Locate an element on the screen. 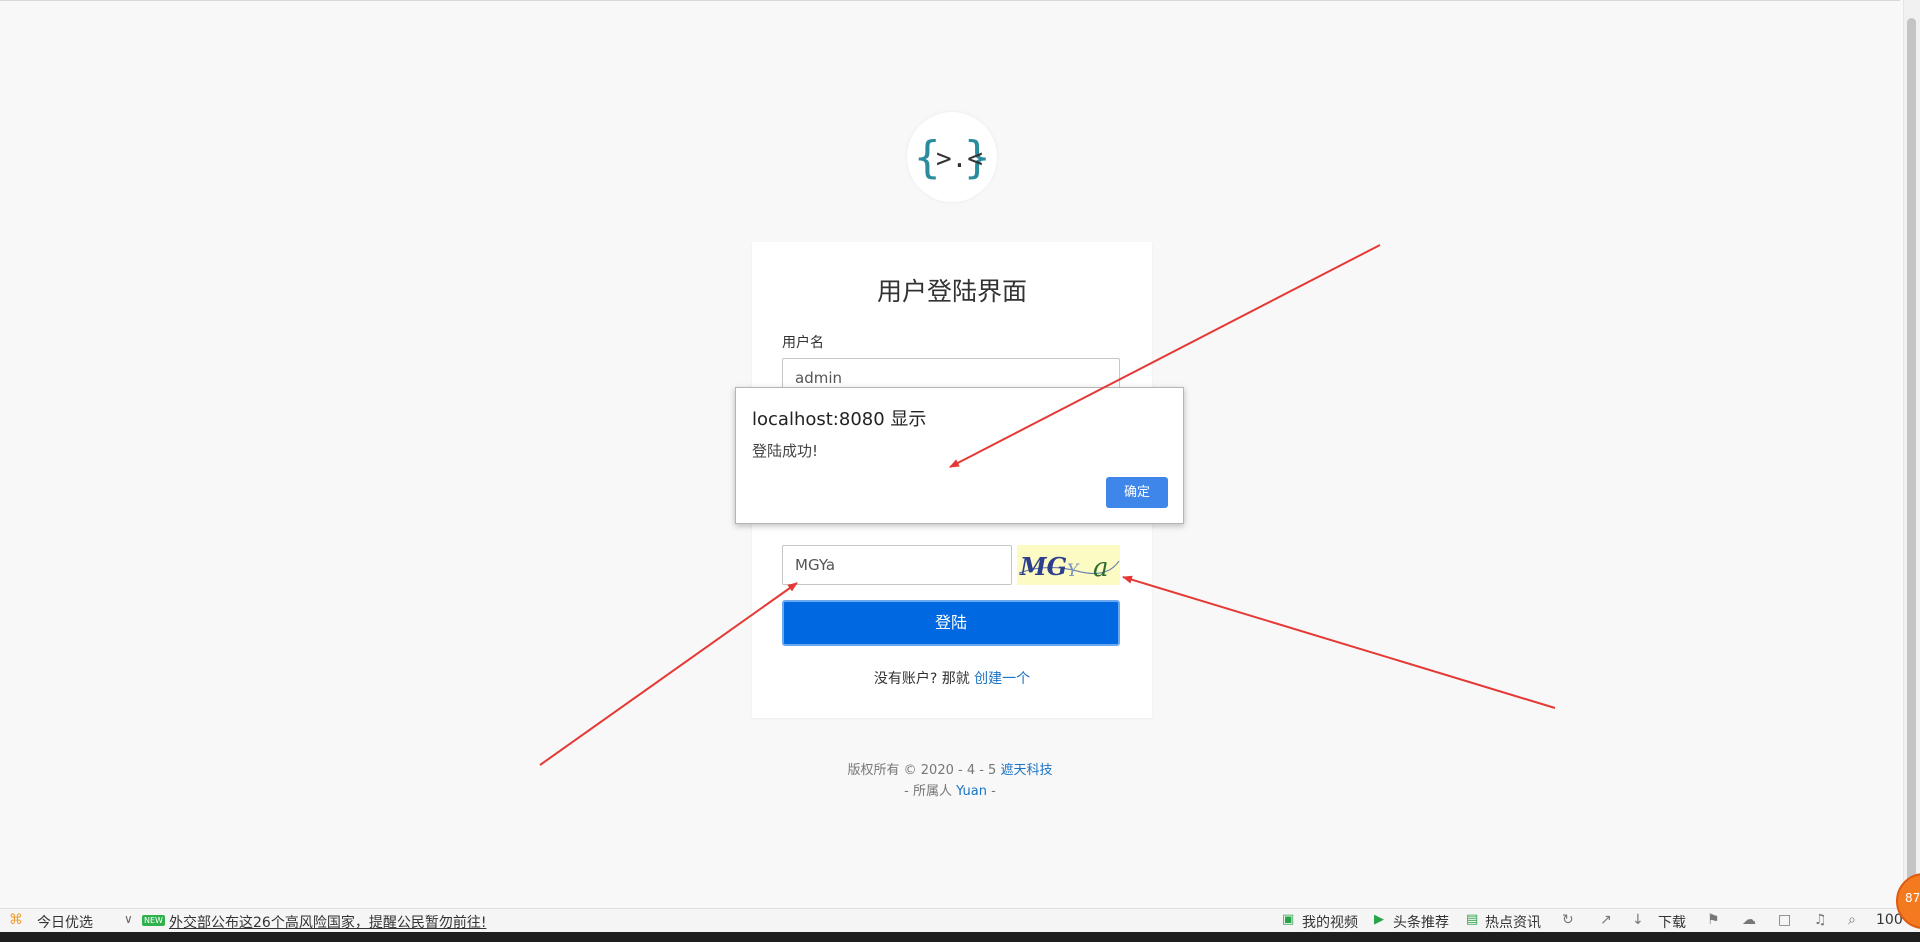 The width and height of the screenshot is (1920, 942). dialog-message: 登陆成功! is located at coordinates (785, 451).